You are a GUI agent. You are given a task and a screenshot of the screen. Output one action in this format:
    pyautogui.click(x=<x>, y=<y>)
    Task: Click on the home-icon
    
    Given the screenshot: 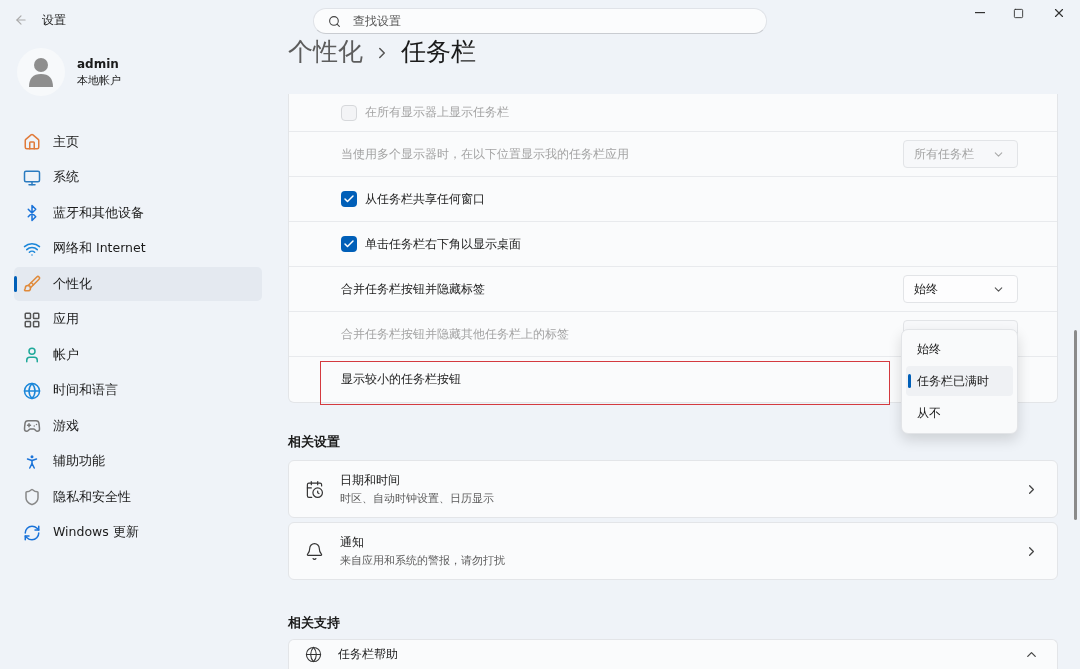 What is the action you would take?
    pyautogui.click(x=32, y=142)
    